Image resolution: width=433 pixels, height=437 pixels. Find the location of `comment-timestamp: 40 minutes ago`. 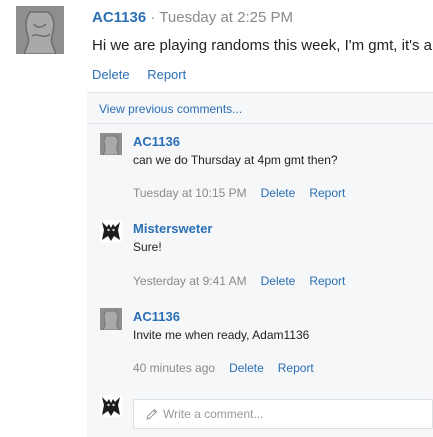

comment-timestamp: 40 minutes ago is located at coordinates (174, 368).